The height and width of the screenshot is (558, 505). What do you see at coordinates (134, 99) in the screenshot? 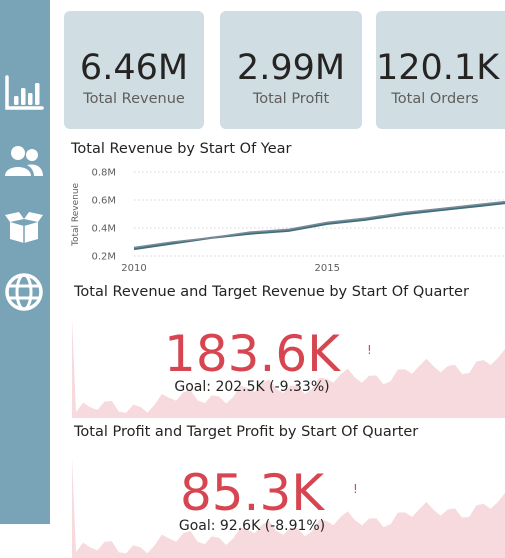
I see `kpi-label: Total Revenue` at bounding box center [134, 99].